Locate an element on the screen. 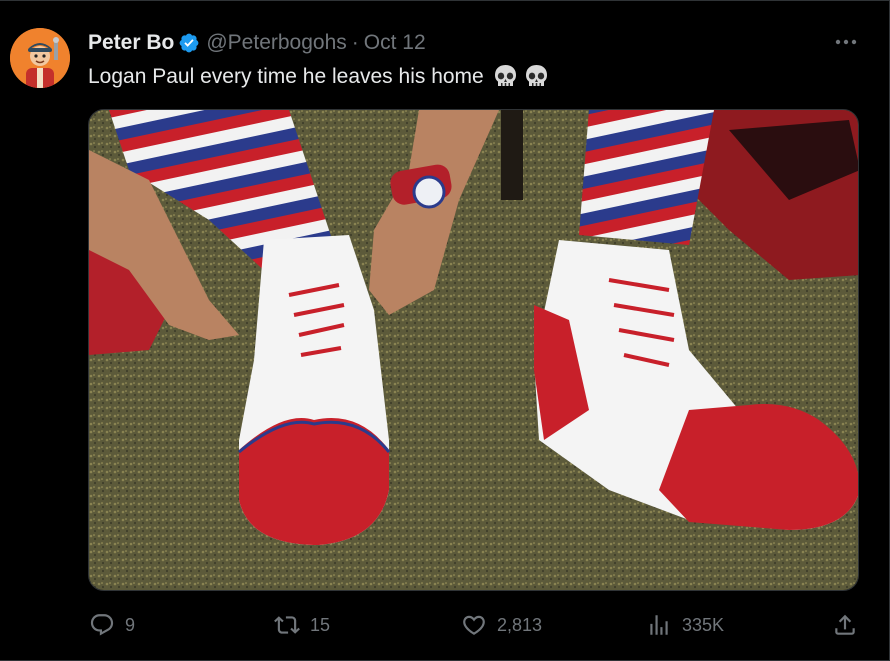 The width and height of the screenshot is (890, 661). user-handle: @Peterbogohs is located at coordinates (276, 43).